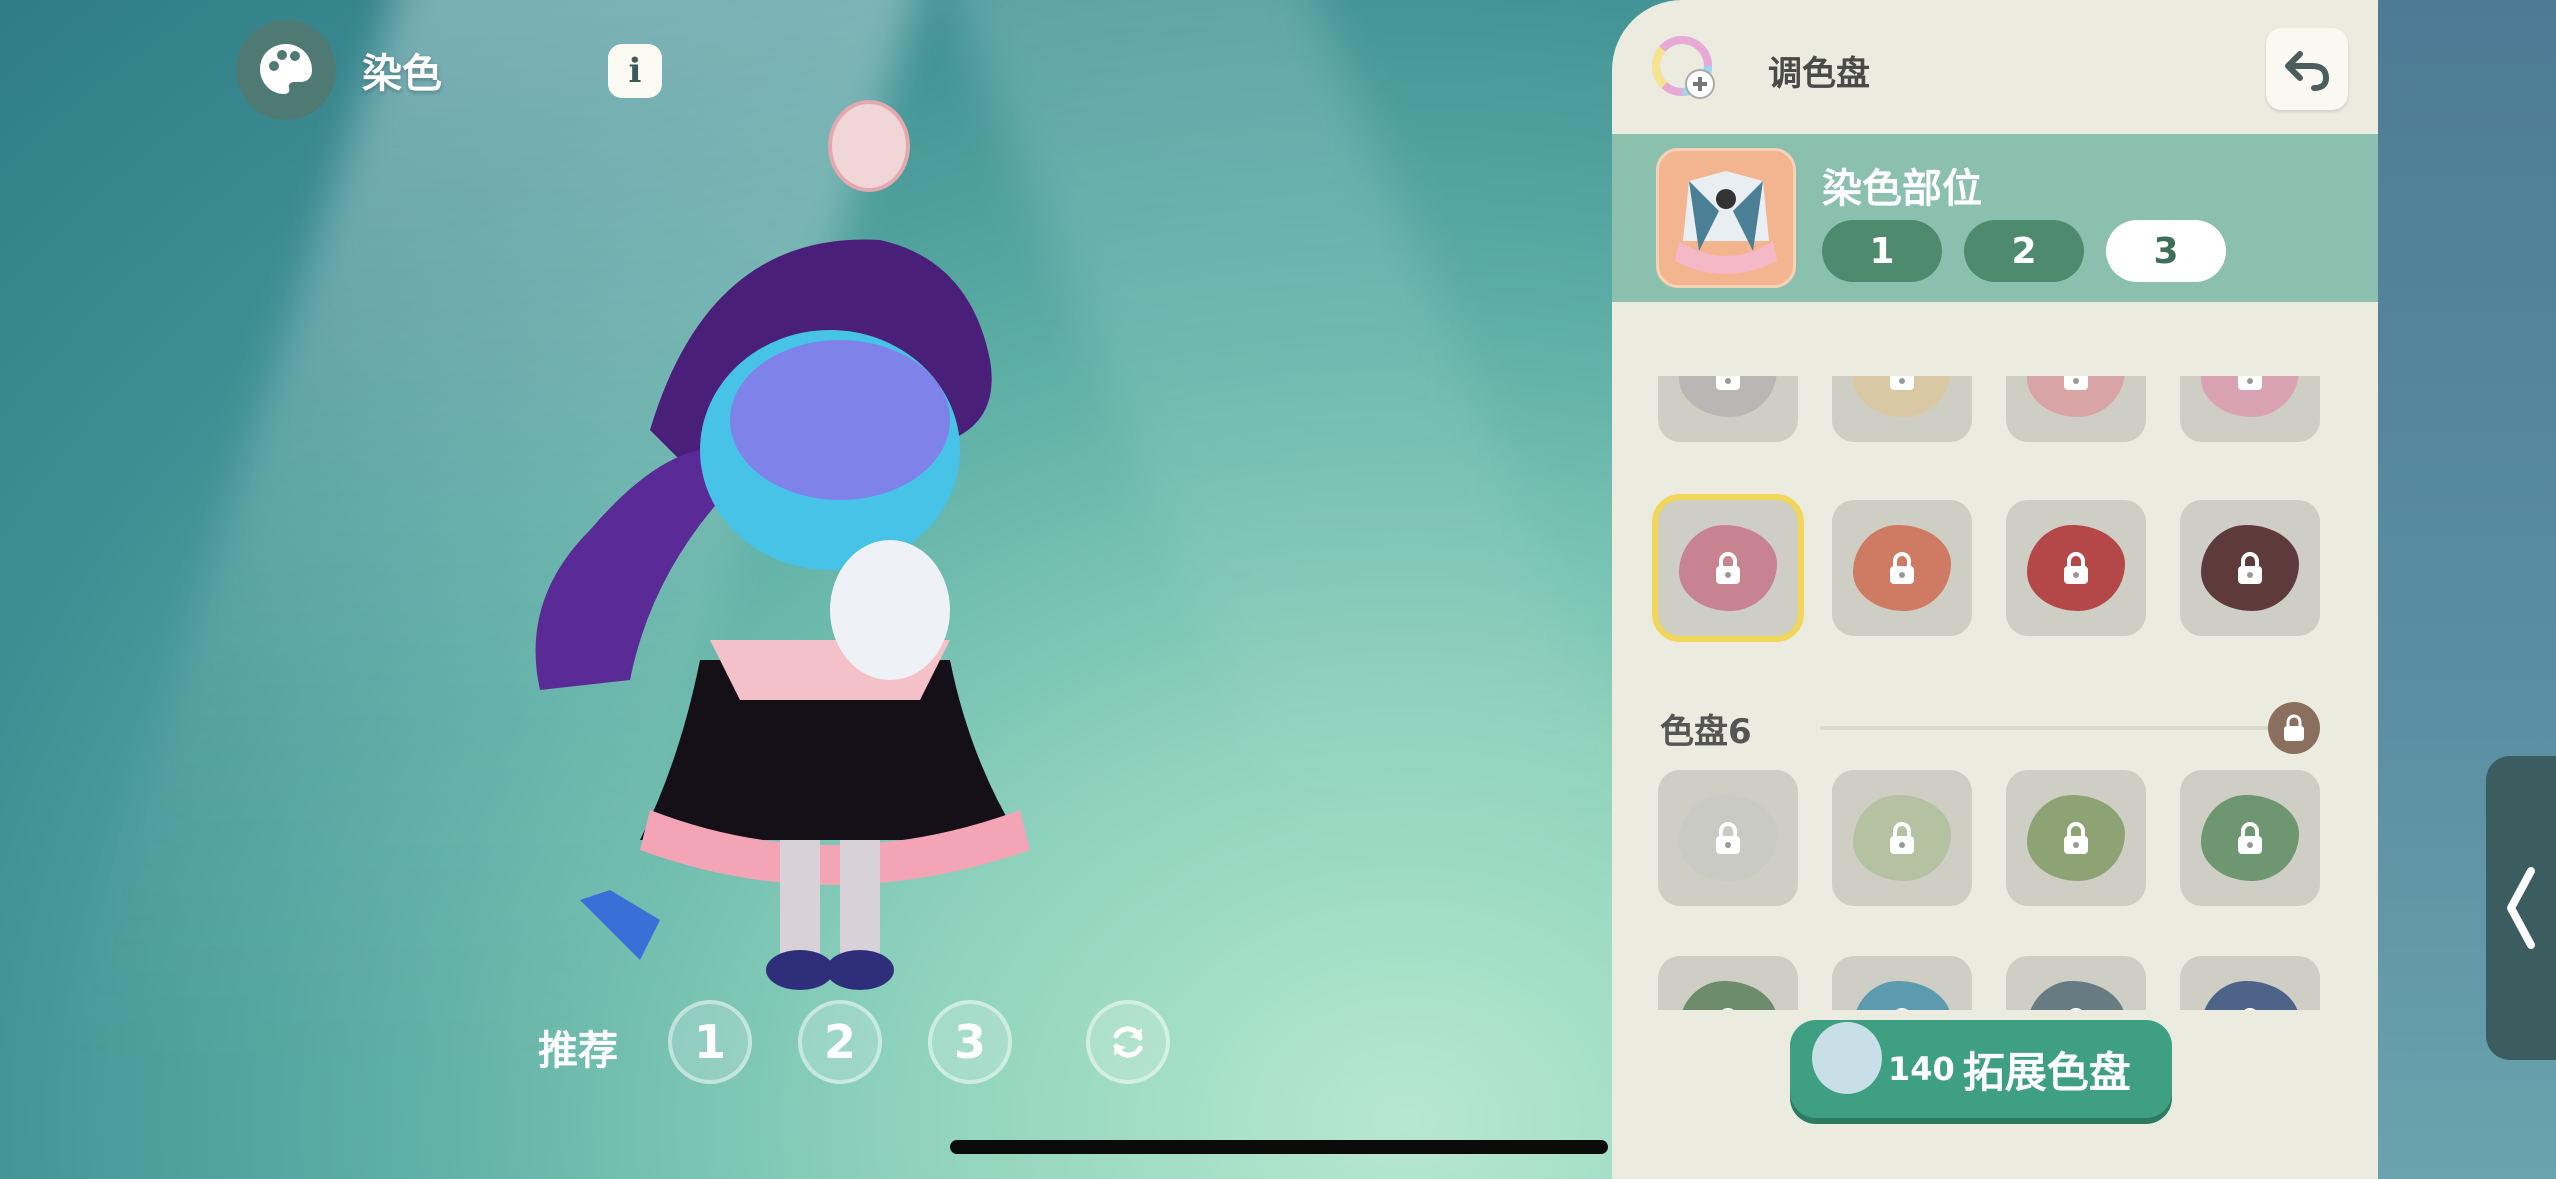 This screenshot has width=2556, height=1179. What do you see at coordinates (1902, 189) in the screenshot?
I see `dye-part-title: 染色部位` at bounding box center [1902, 189].